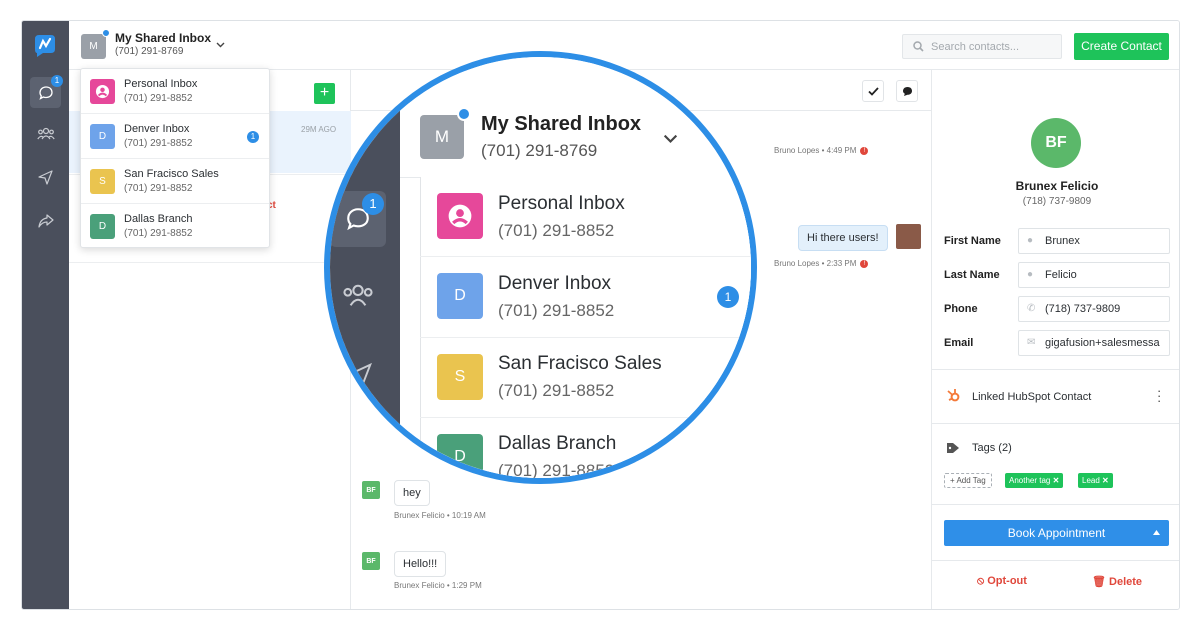 The height and width of the screenshot is (630, 1200). I want to click on inbox-avatar: M, so click(93, 46).